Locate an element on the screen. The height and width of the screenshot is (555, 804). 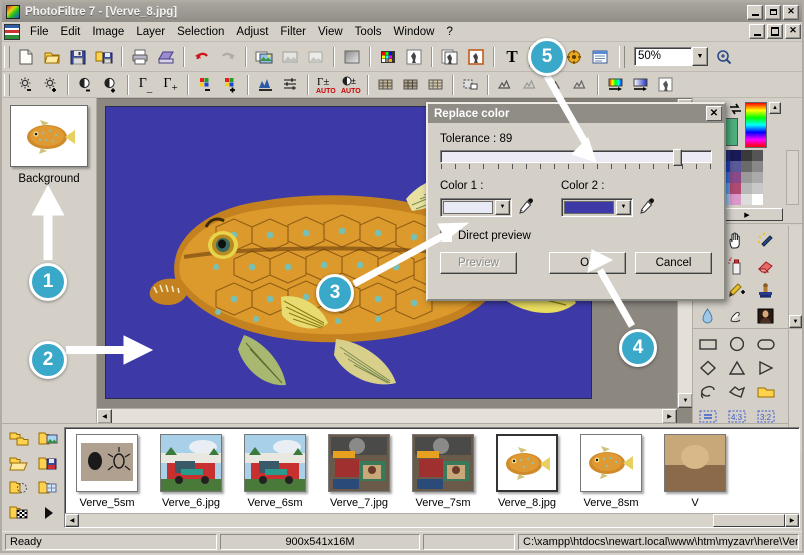
tolerance-slider is located at coordinates (576, 157).